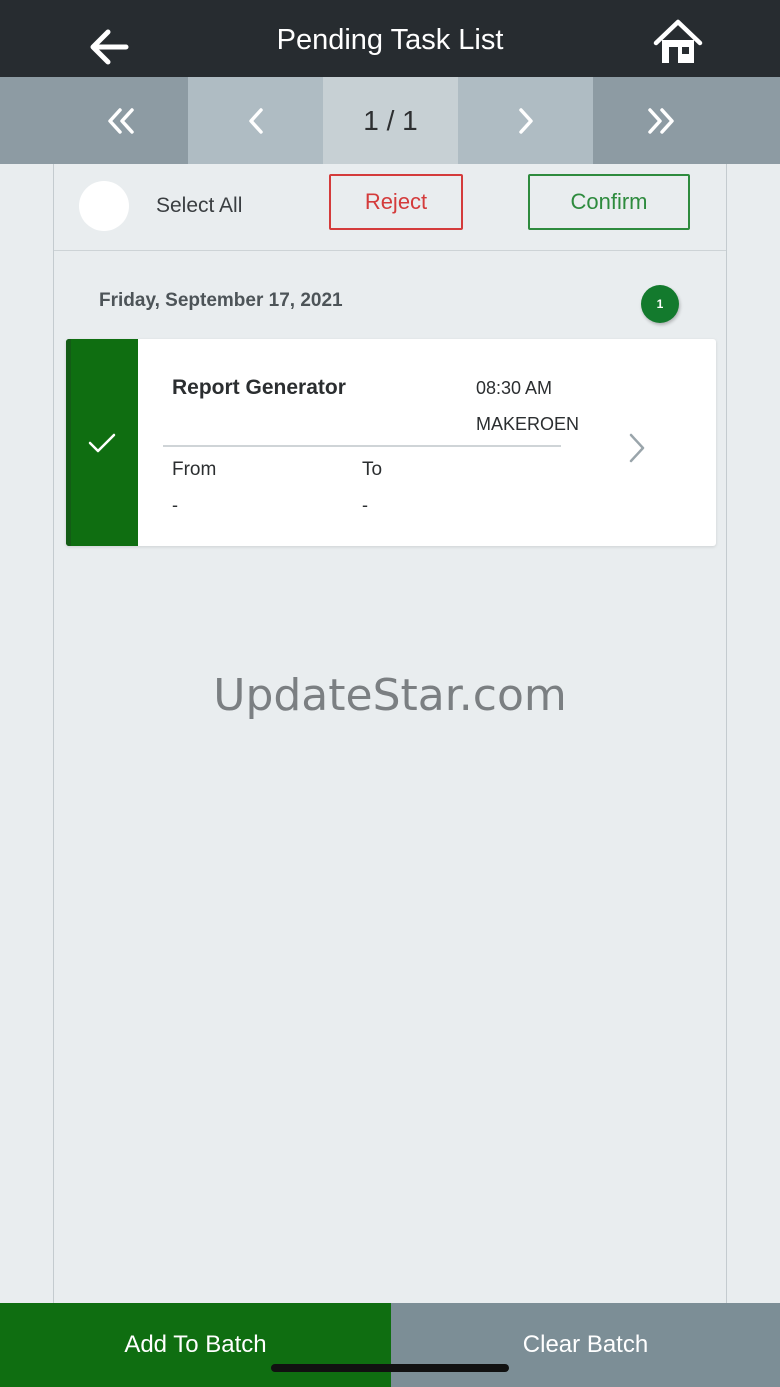  I want to click on task-user: MAKEROEN, so click(528, 424).